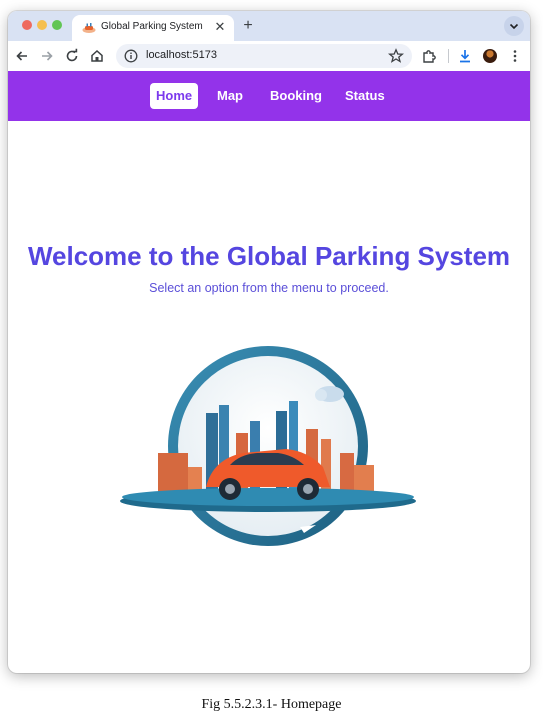  I want to click on kebab-menu-icon, so click(515, 56).